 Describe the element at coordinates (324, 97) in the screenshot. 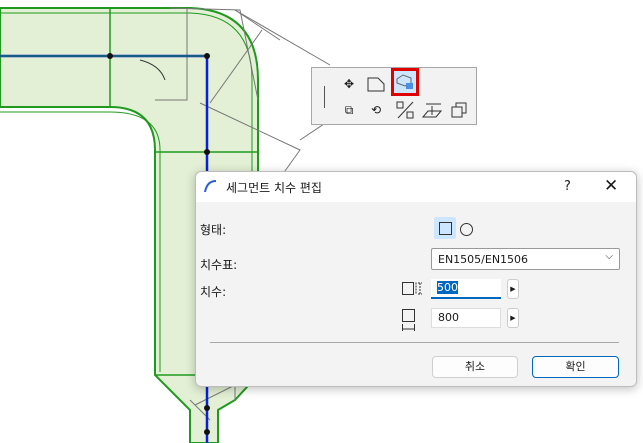

I see `vertical-divider` at that location.